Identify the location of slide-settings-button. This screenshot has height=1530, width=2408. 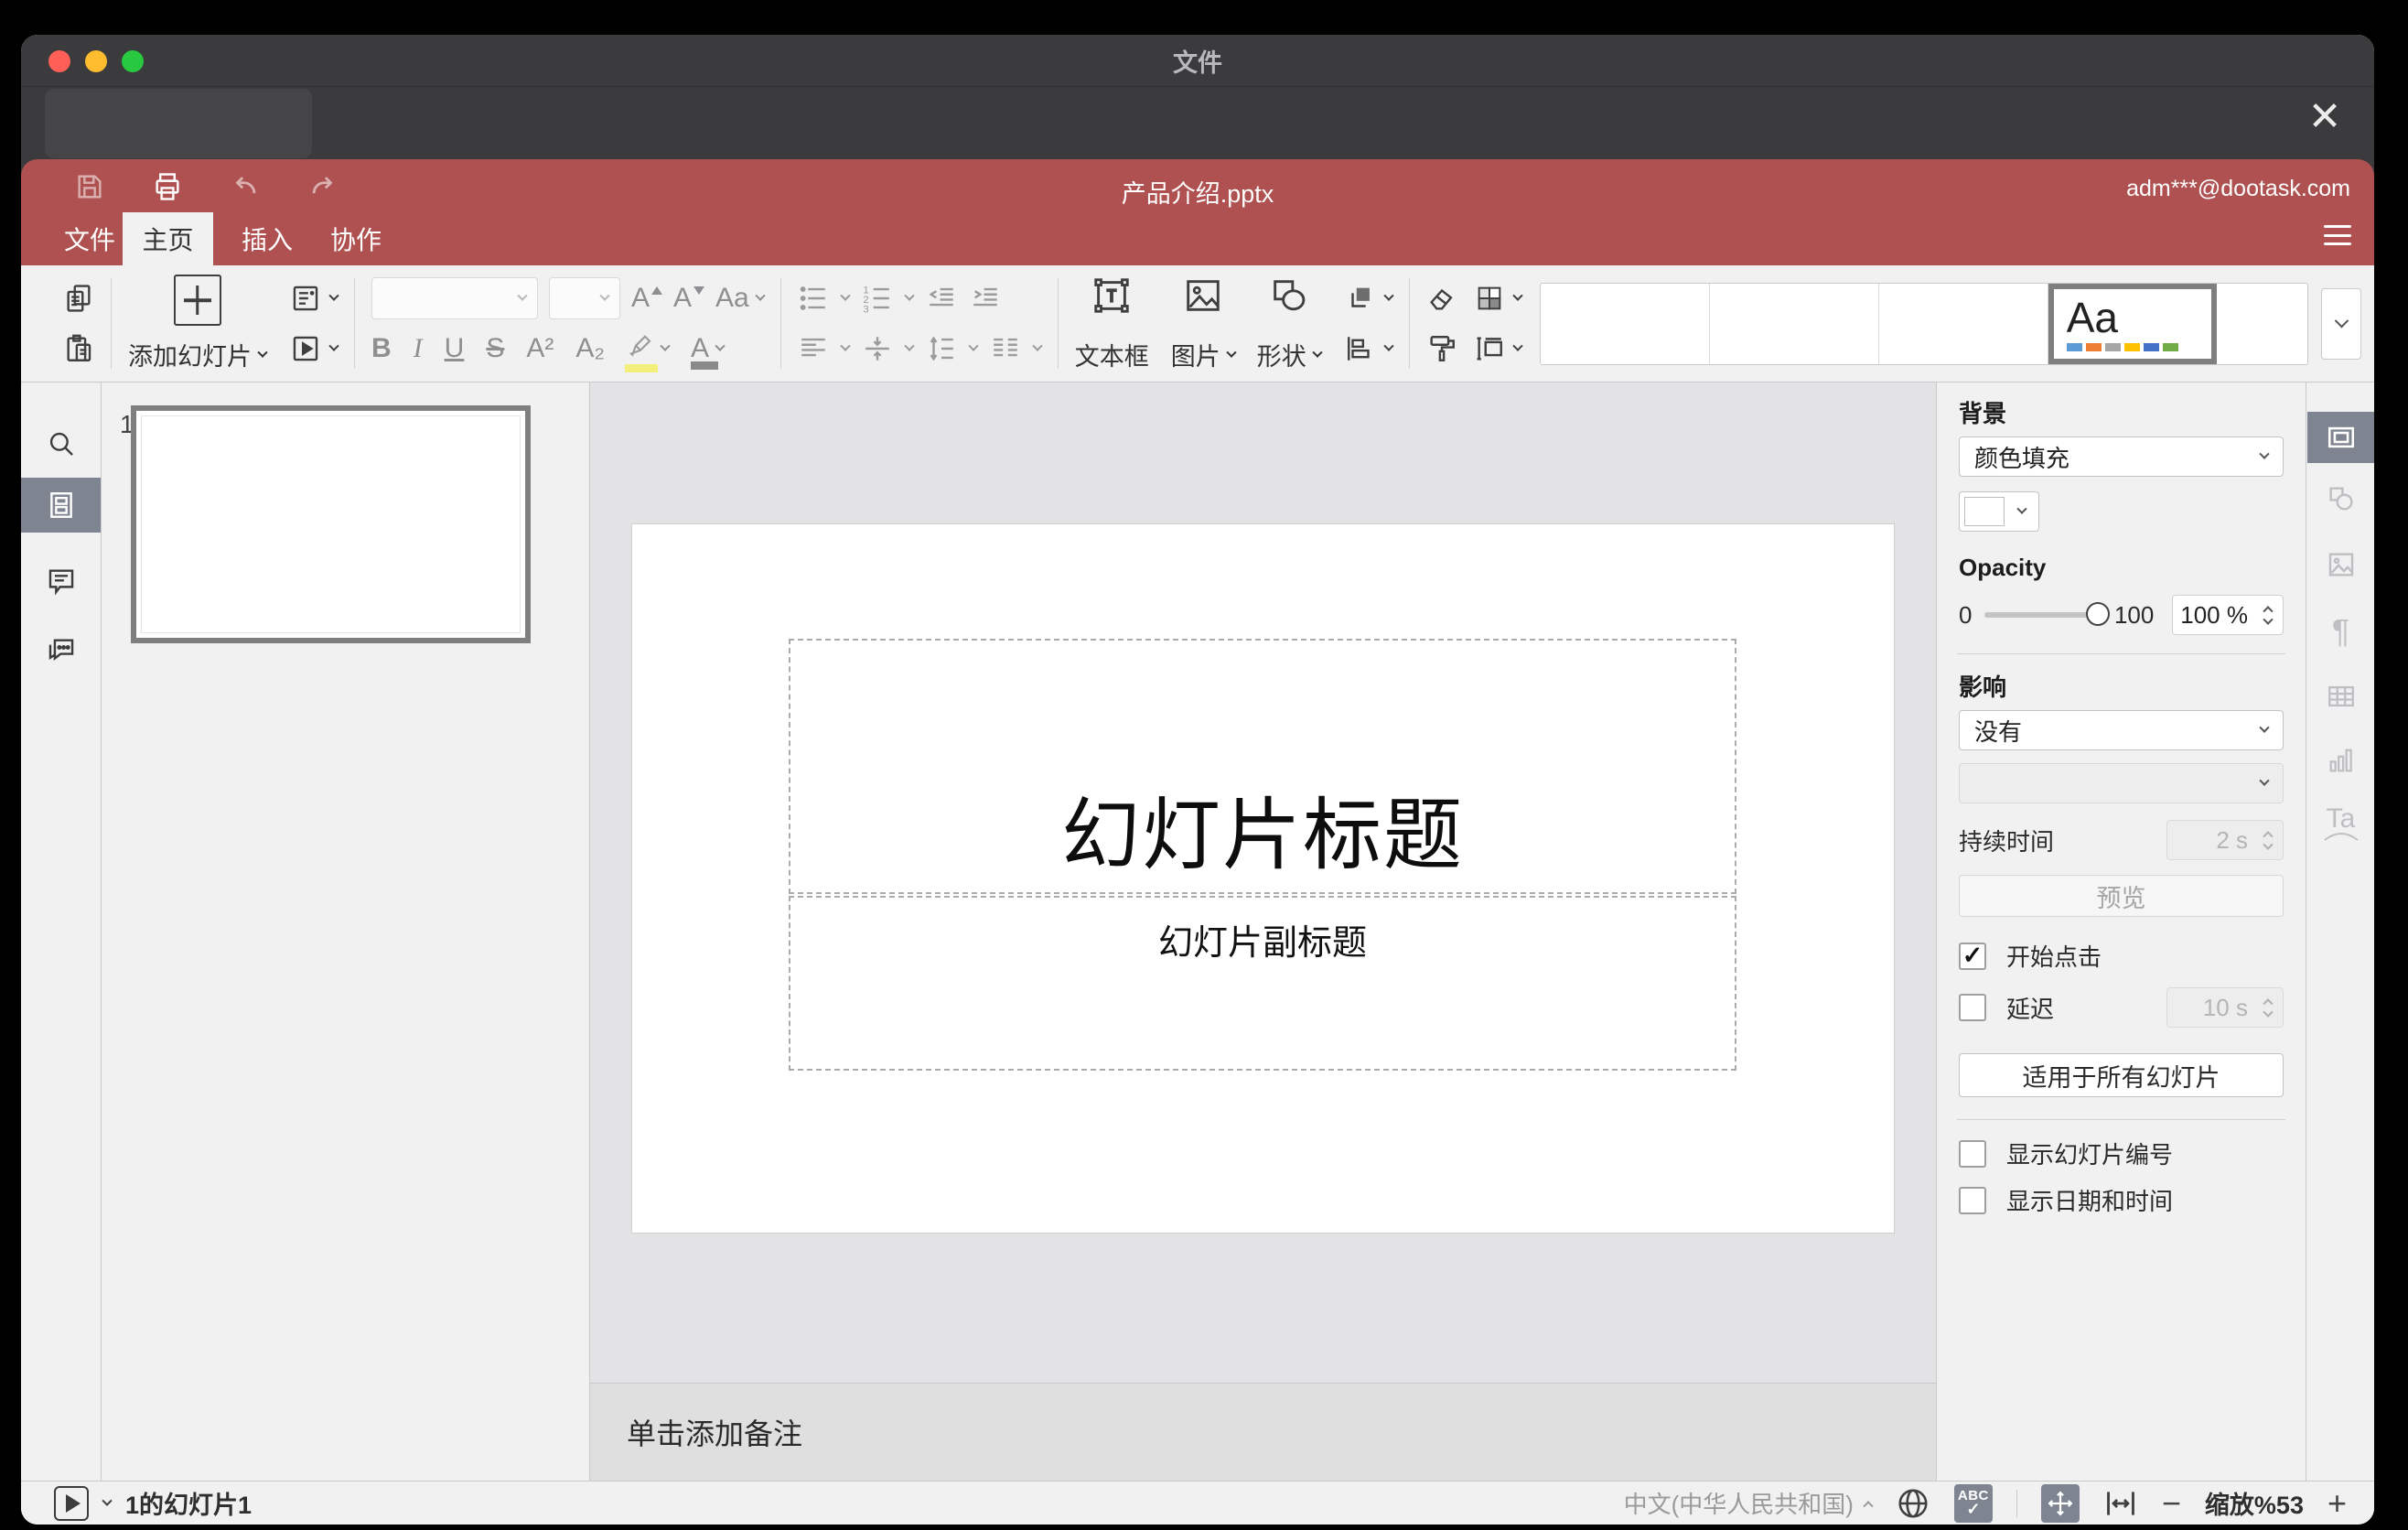
(2340, 437).